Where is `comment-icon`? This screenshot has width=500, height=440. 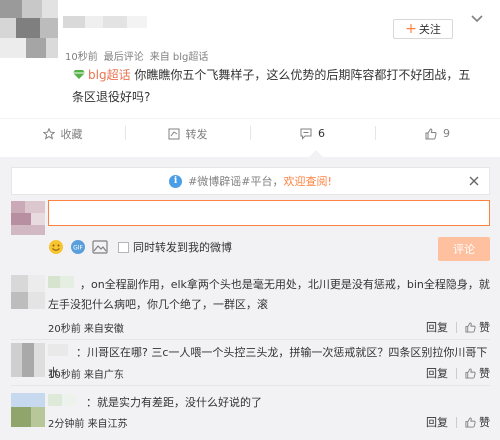
comment-icon is located at coordinates (306, 134).